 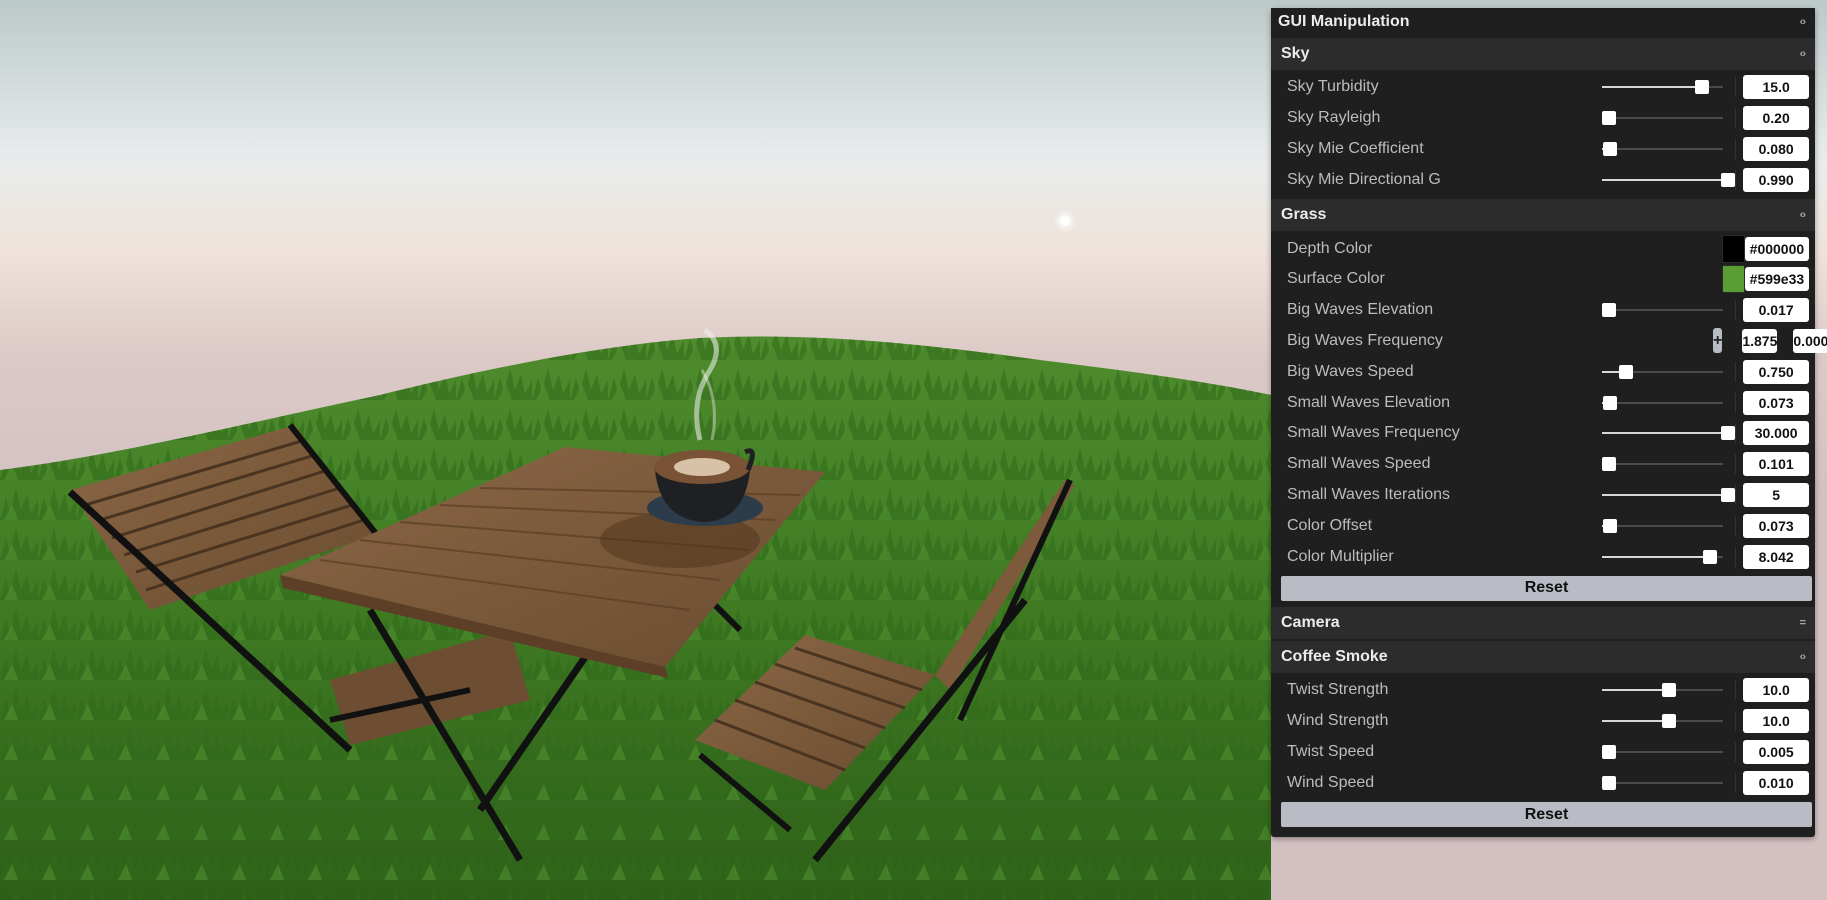 What do you see at coordinates (1543, 752) in the screenshot?
I see `slider-row: Twist Speed 0.005` at bounding box center [1543, 752].